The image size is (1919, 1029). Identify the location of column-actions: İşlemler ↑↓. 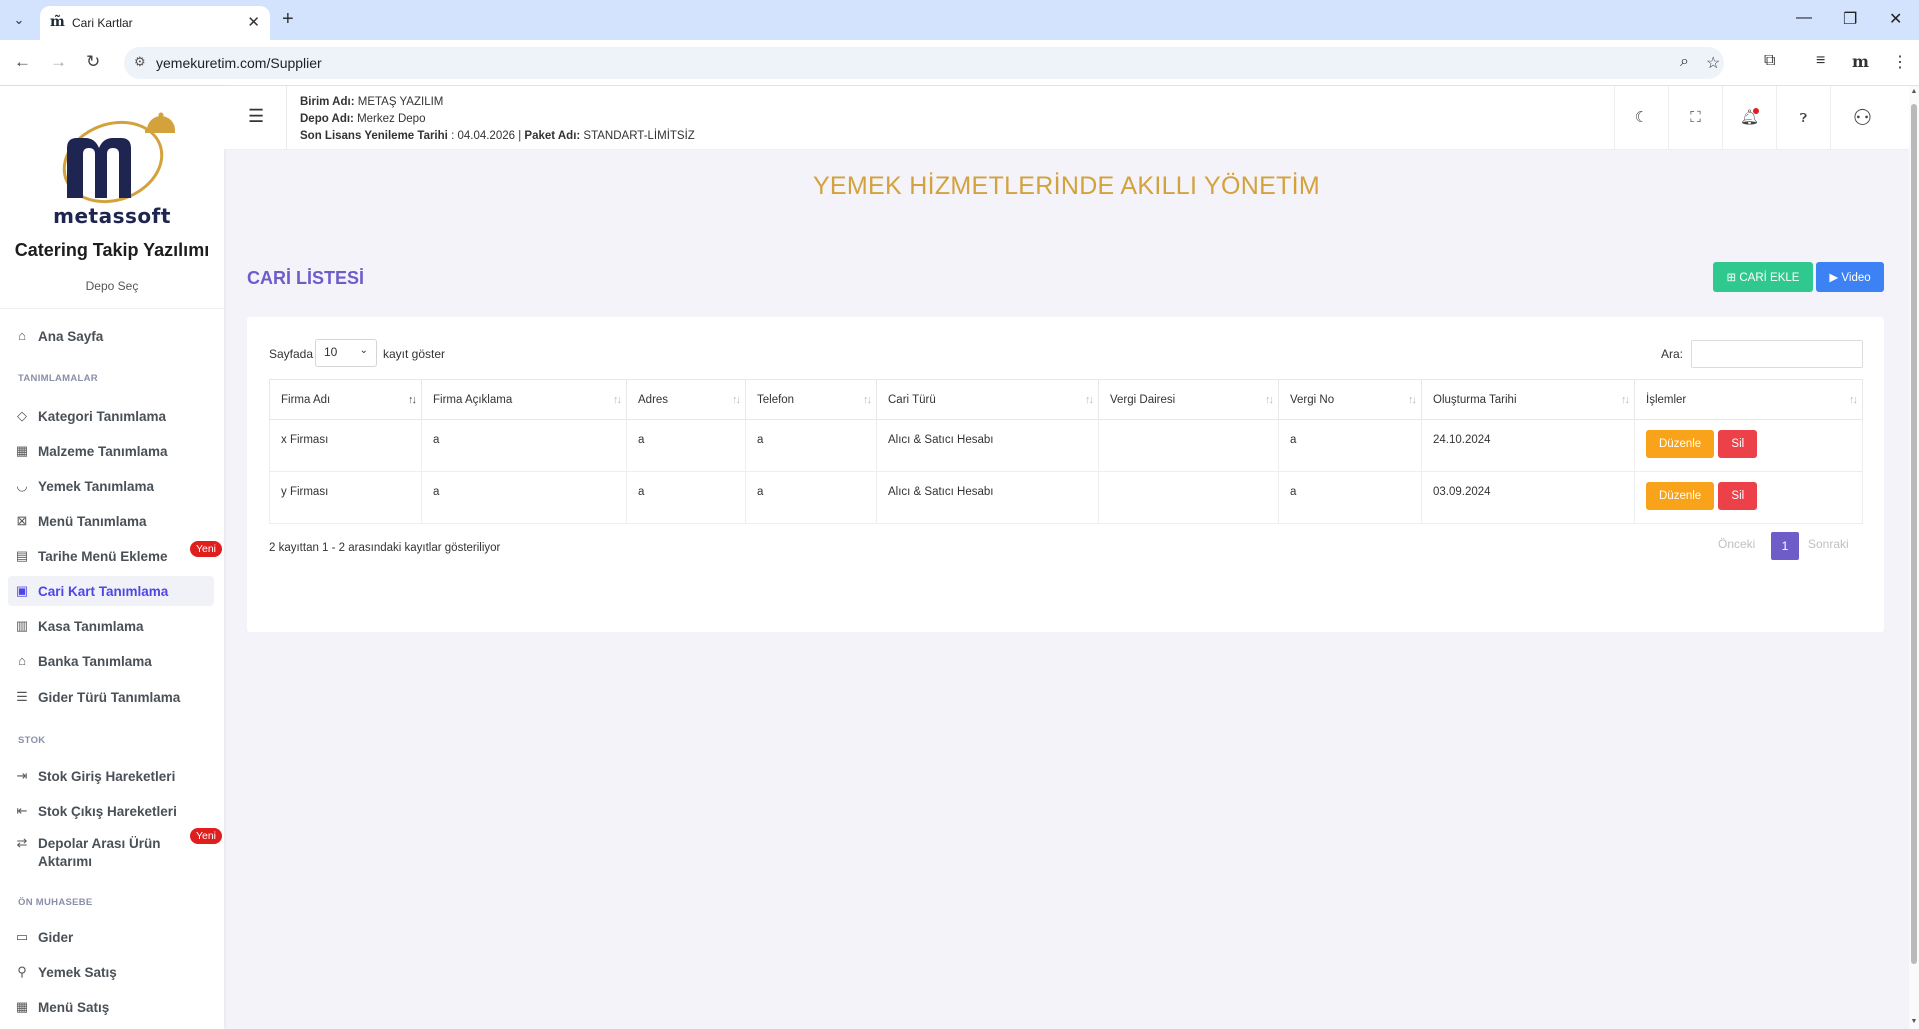
(1748, 399).